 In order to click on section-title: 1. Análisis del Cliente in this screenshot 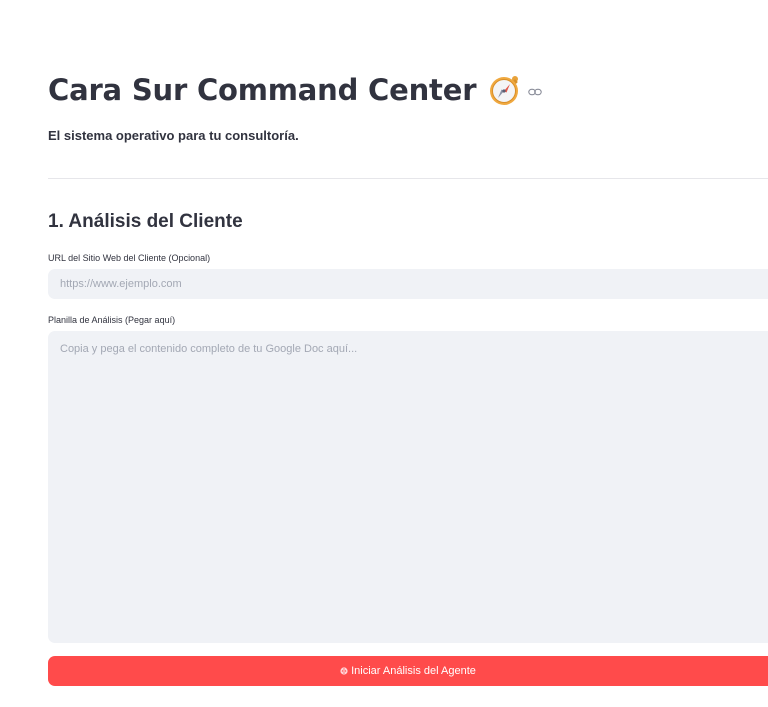, I will do `click(145, 221)`.